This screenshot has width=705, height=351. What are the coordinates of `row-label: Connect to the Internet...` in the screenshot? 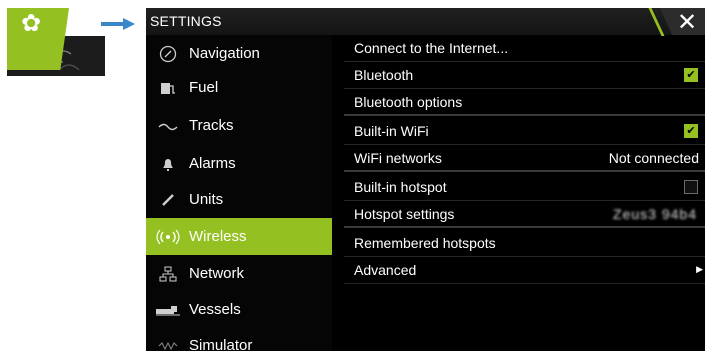 It's located at (431, 48).